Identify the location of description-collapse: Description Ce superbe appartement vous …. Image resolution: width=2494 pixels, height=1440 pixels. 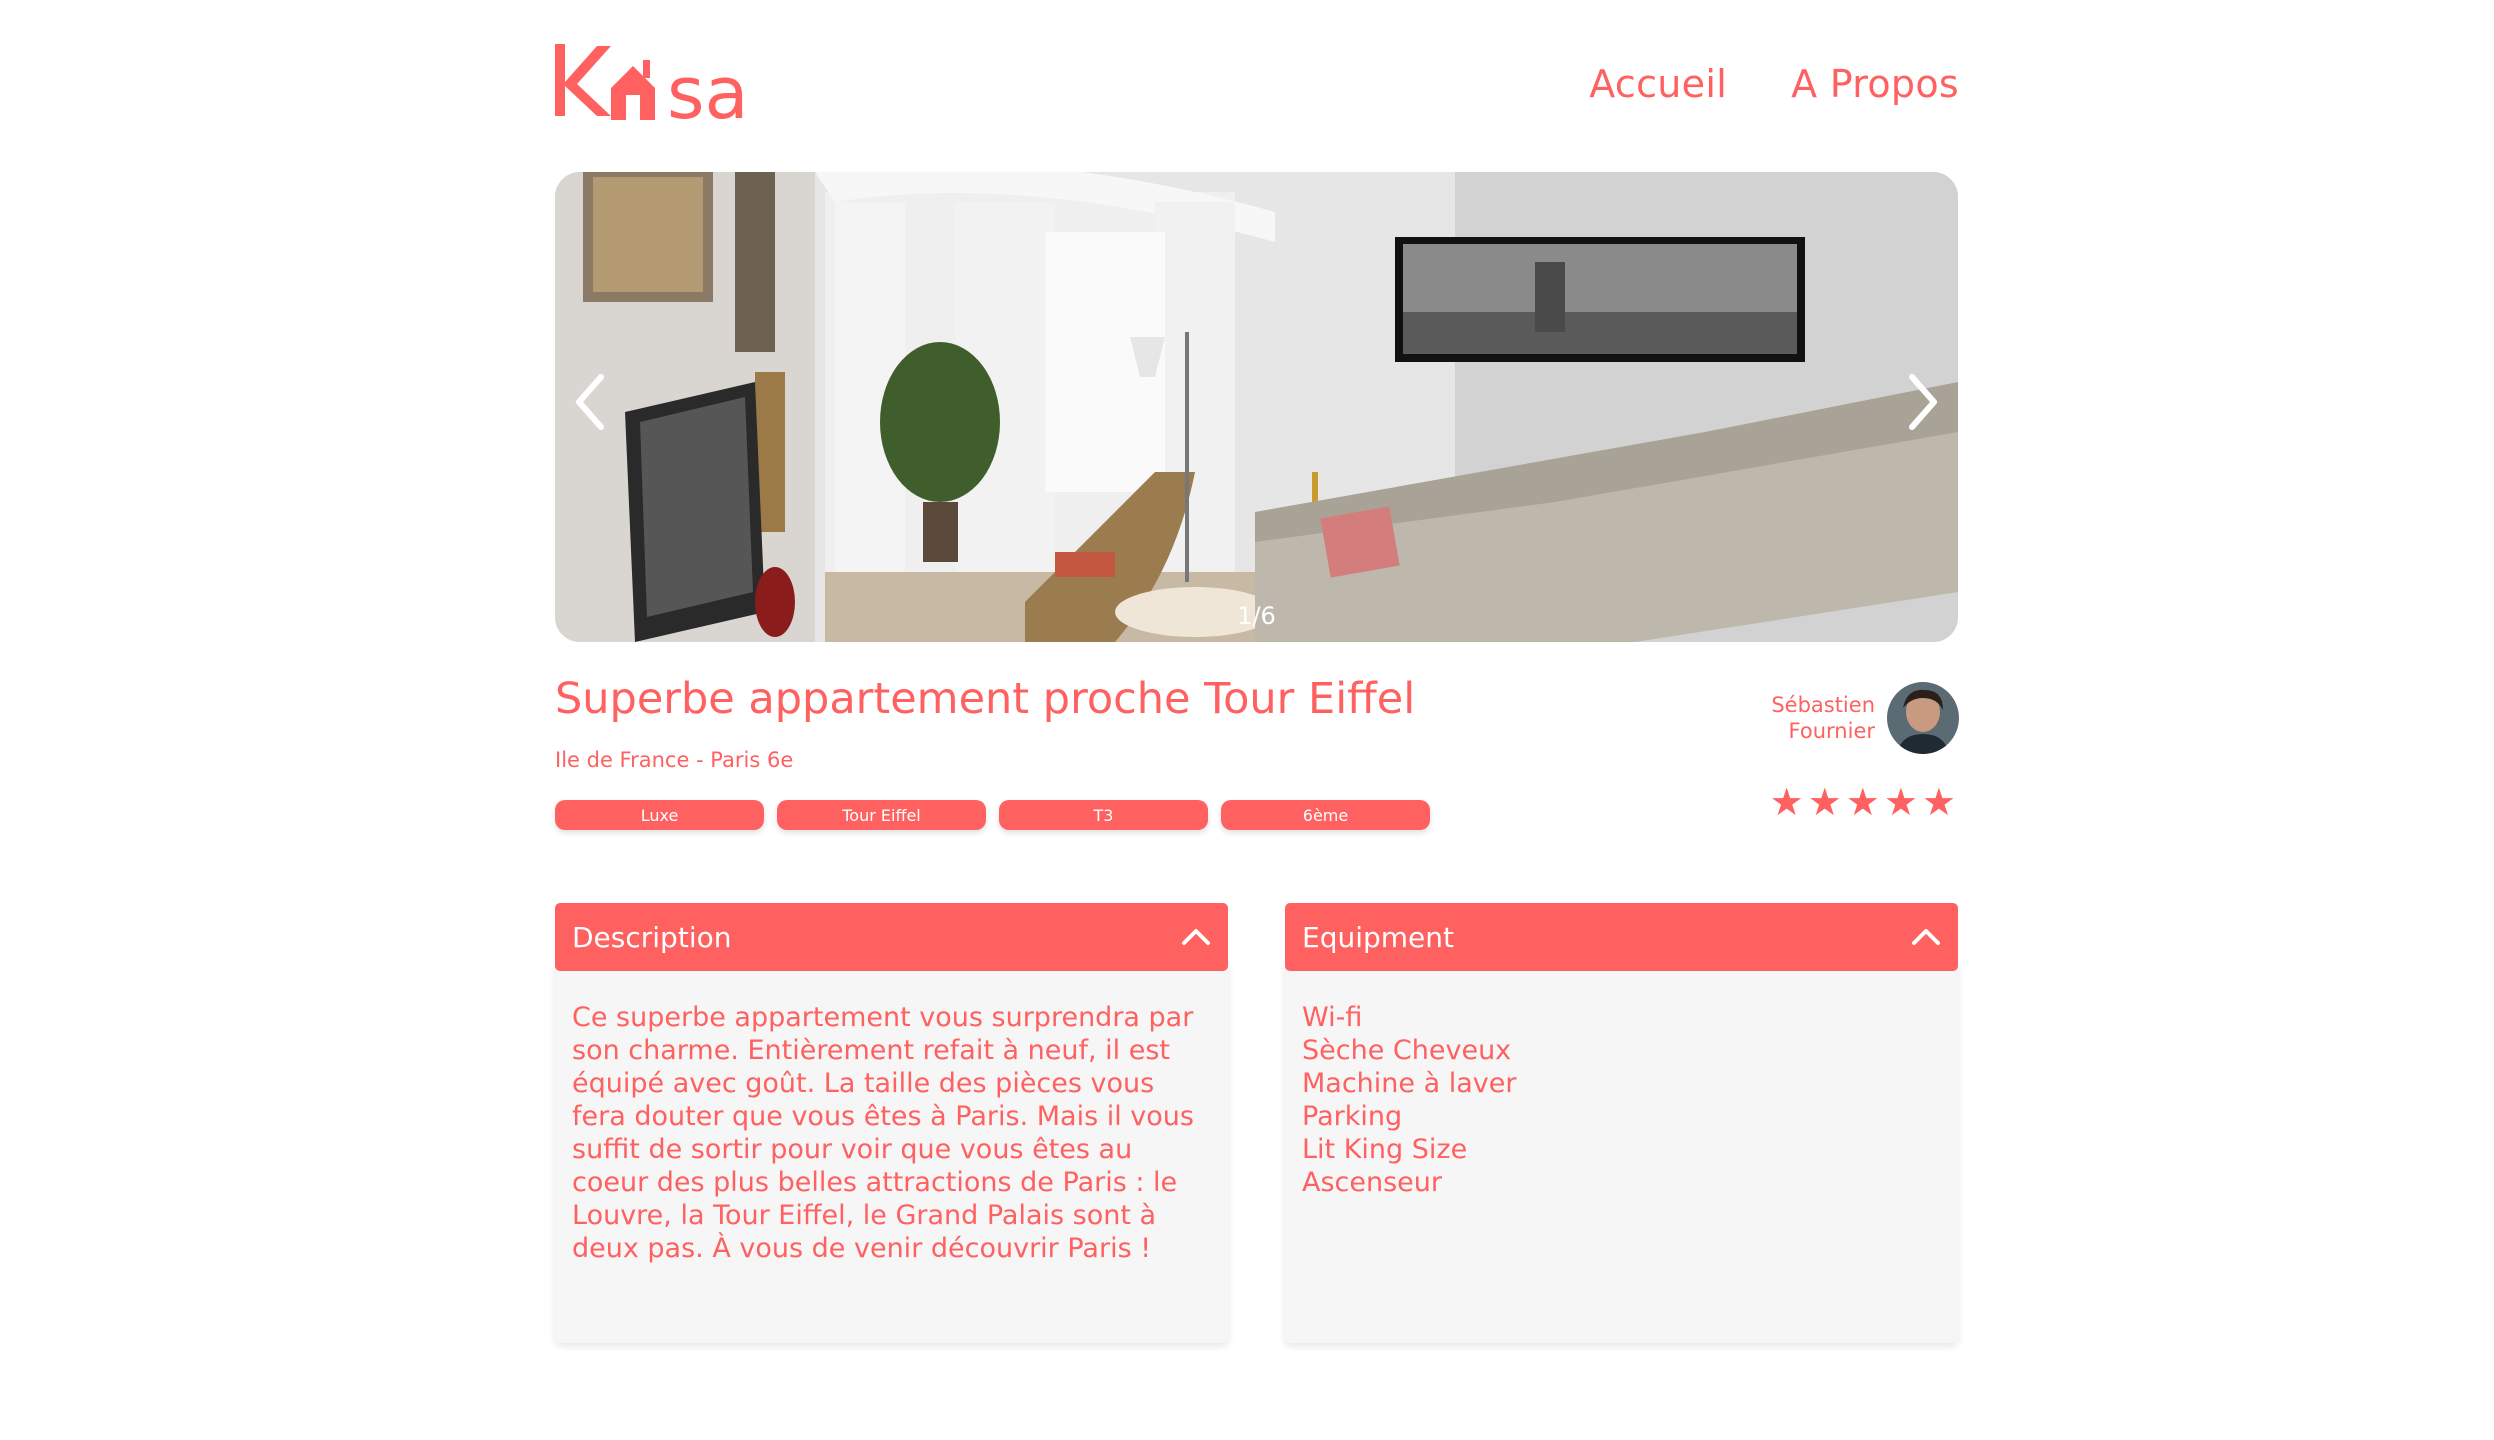
(891, 1123).